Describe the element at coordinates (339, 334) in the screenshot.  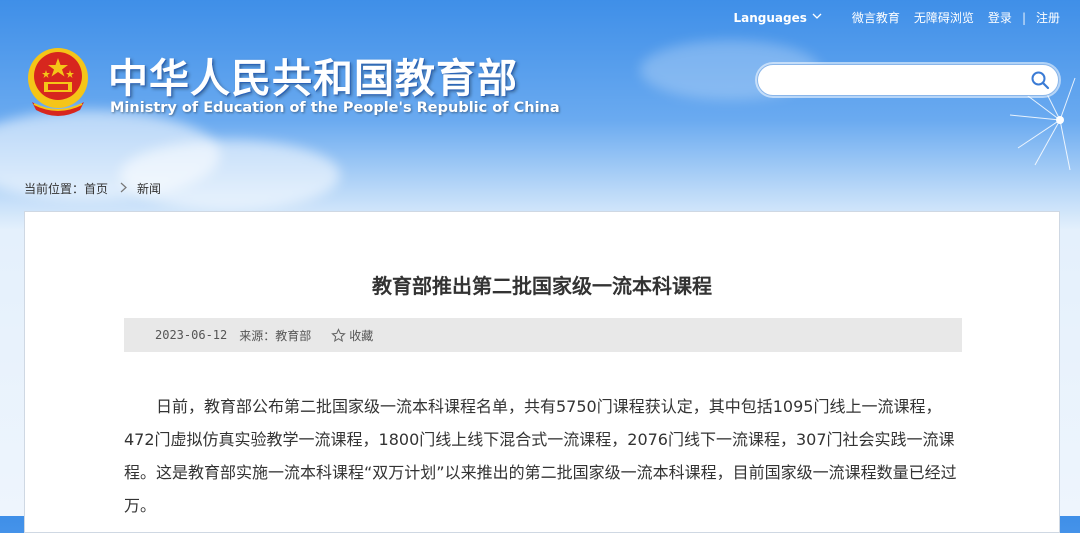
I see `star-outline-icon` at that location.